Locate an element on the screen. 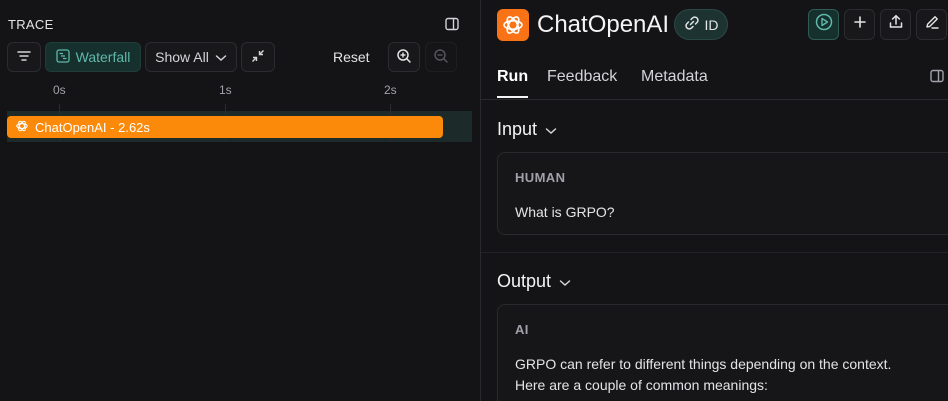 This screenshot has height=401, width=948. message-content-line-2: Here are a couple of common meanings: is located at coordinates (641, 385).